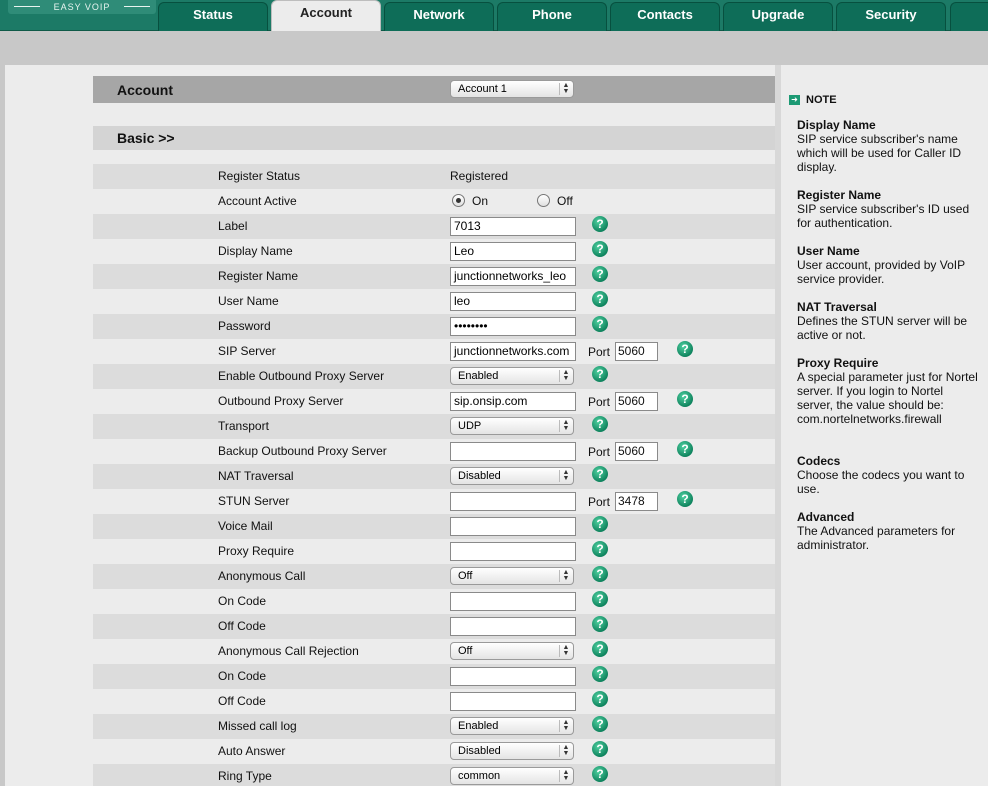 The image size is (988, 786). I want to click on register-name-input: junctionnetworks_leo, so click(513, 276).